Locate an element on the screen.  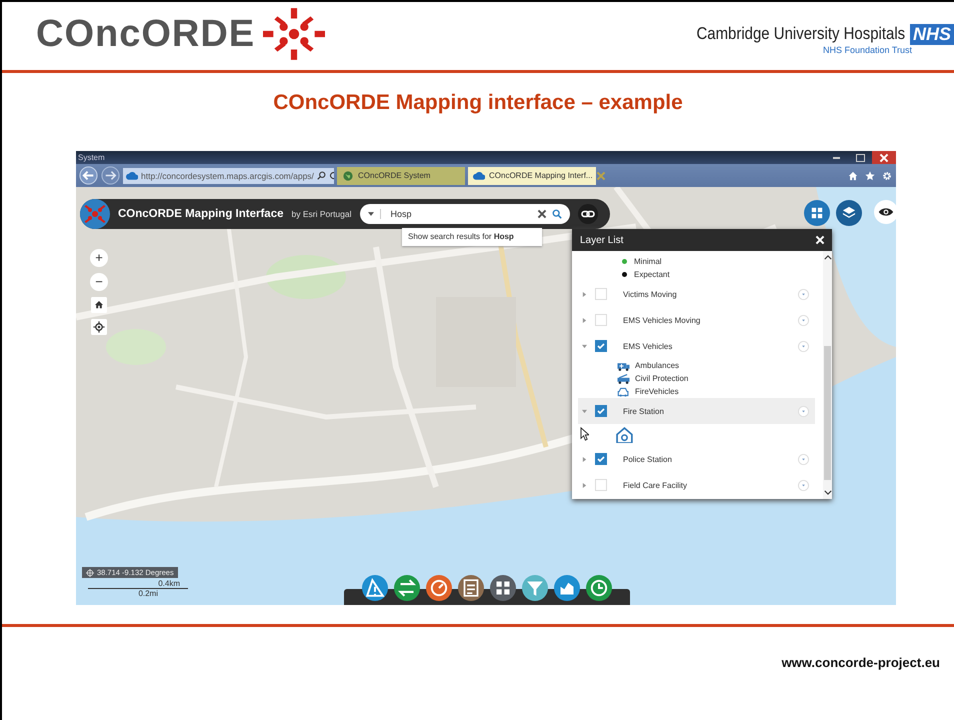
window-title: System is located at coordinates (91, 157).